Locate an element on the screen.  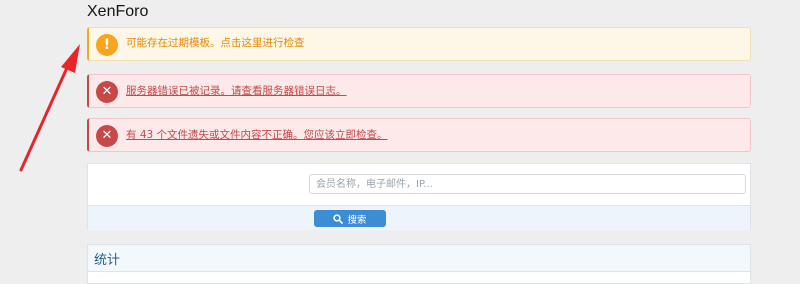
annotation-arrow is located at coordinates (49, 108).